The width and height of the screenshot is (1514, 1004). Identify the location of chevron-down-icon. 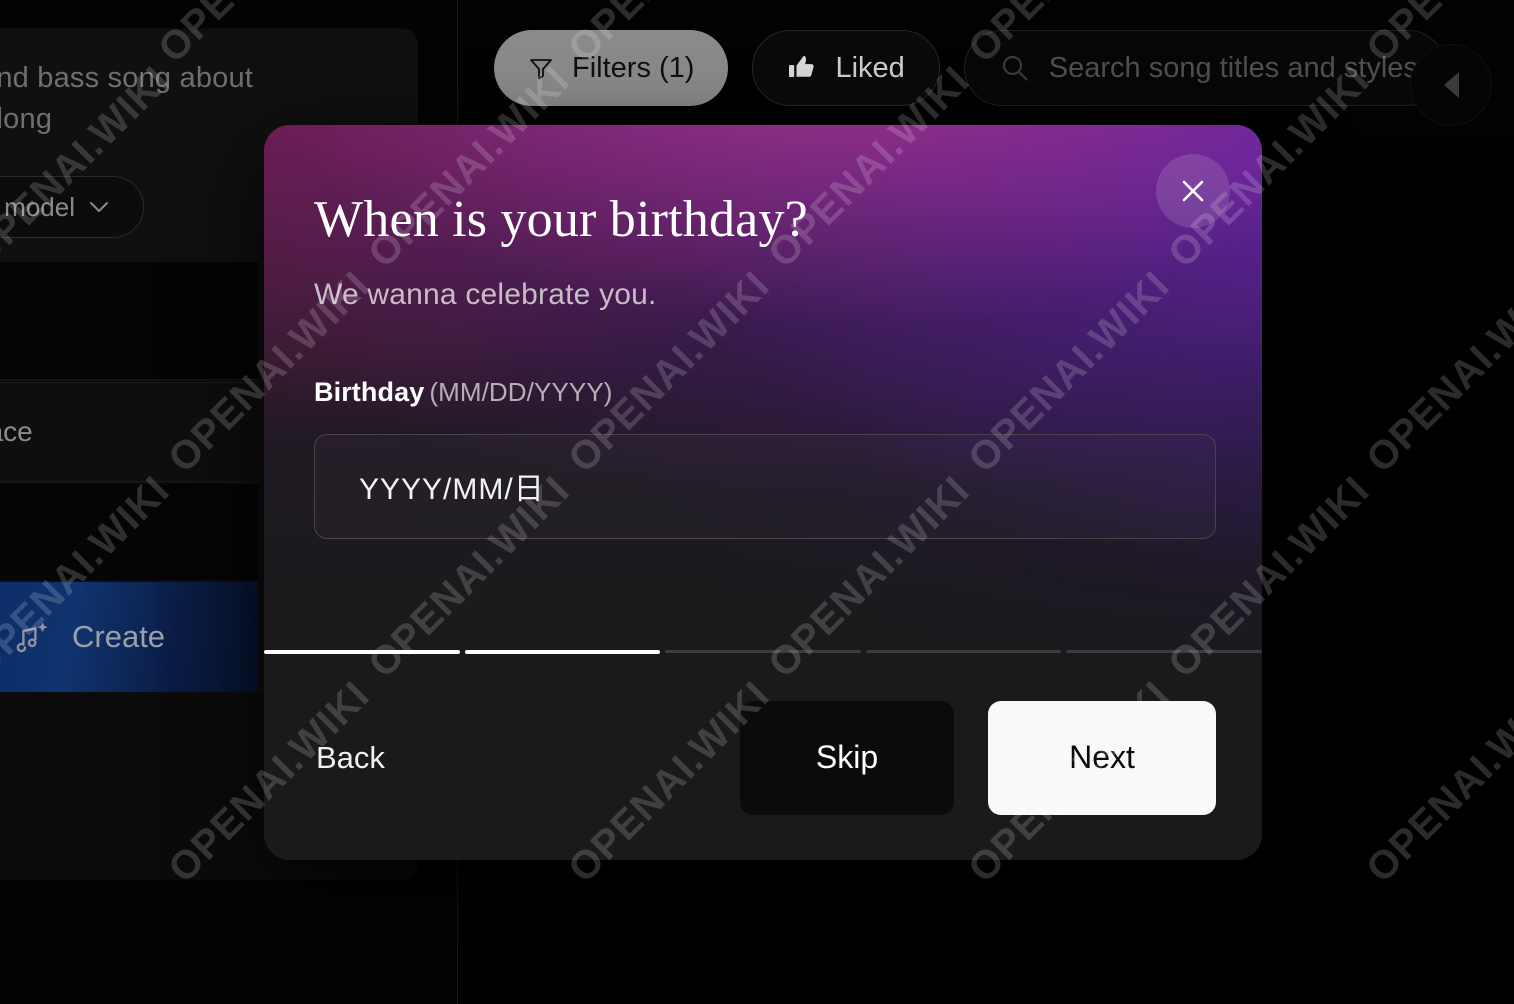
(99, 207).